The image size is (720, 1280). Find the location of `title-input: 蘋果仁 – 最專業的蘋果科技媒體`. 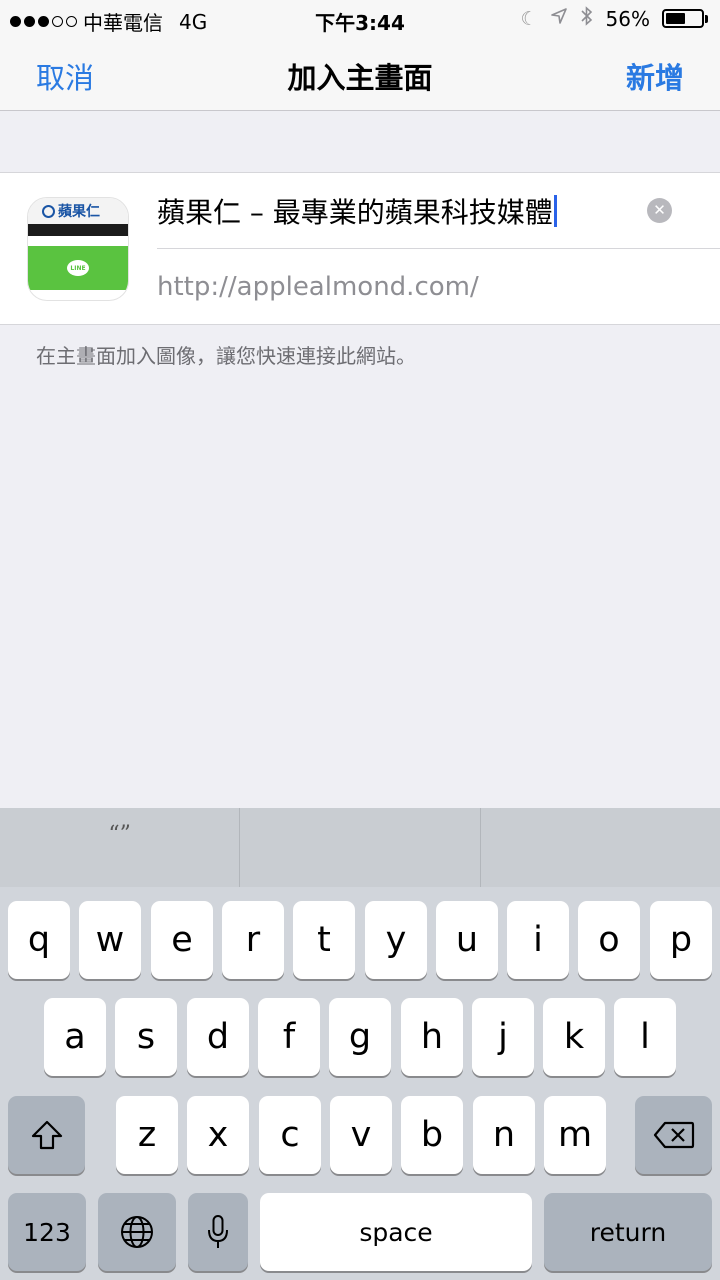

title-input: 蘋果仁 – 最專業的蘋果科技媒體 is located at coordinates (357, 211).